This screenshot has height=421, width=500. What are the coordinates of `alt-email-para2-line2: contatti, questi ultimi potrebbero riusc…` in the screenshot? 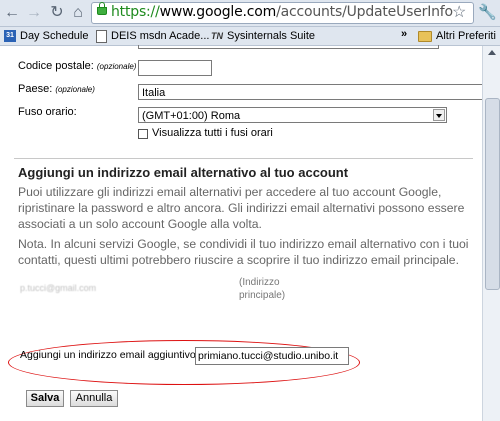 It's located at (238, 260).